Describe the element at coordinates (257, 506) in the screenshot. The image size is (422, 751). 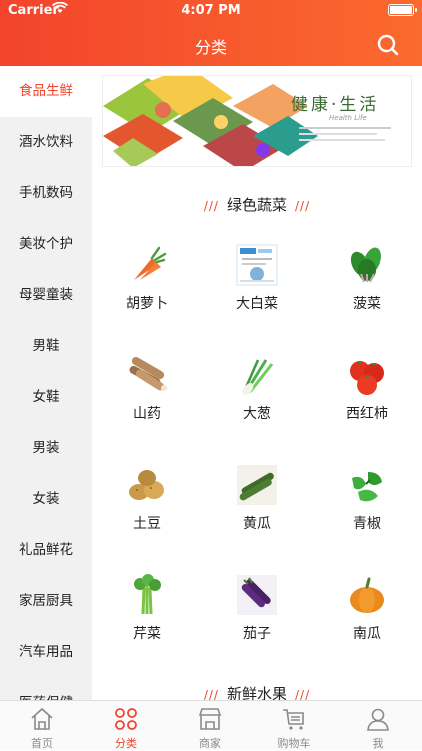
I see `grid-item-cucumber: 黄瓜` at that location.